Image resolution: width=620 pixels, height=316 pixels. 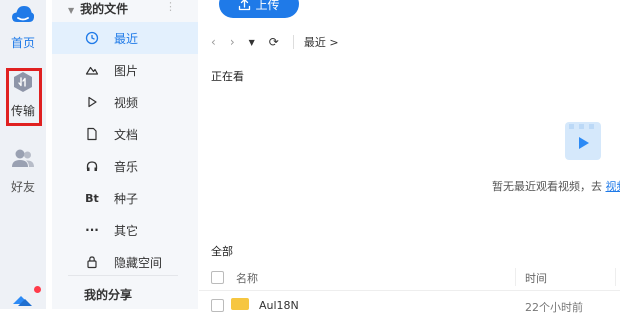 I want to click on nav-item-label: 种子, so click(x=126, y=198).